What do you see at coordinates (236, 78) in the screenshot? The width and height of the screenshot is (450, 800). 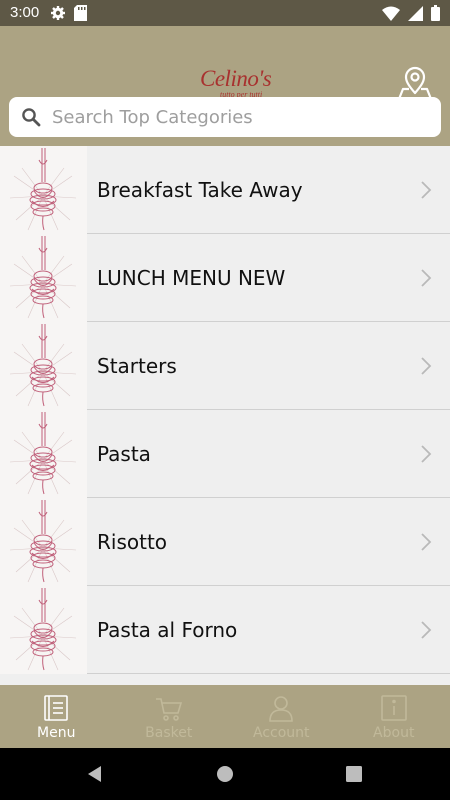 I see `logo-text: Celino's` at bounding box center [236, 78].